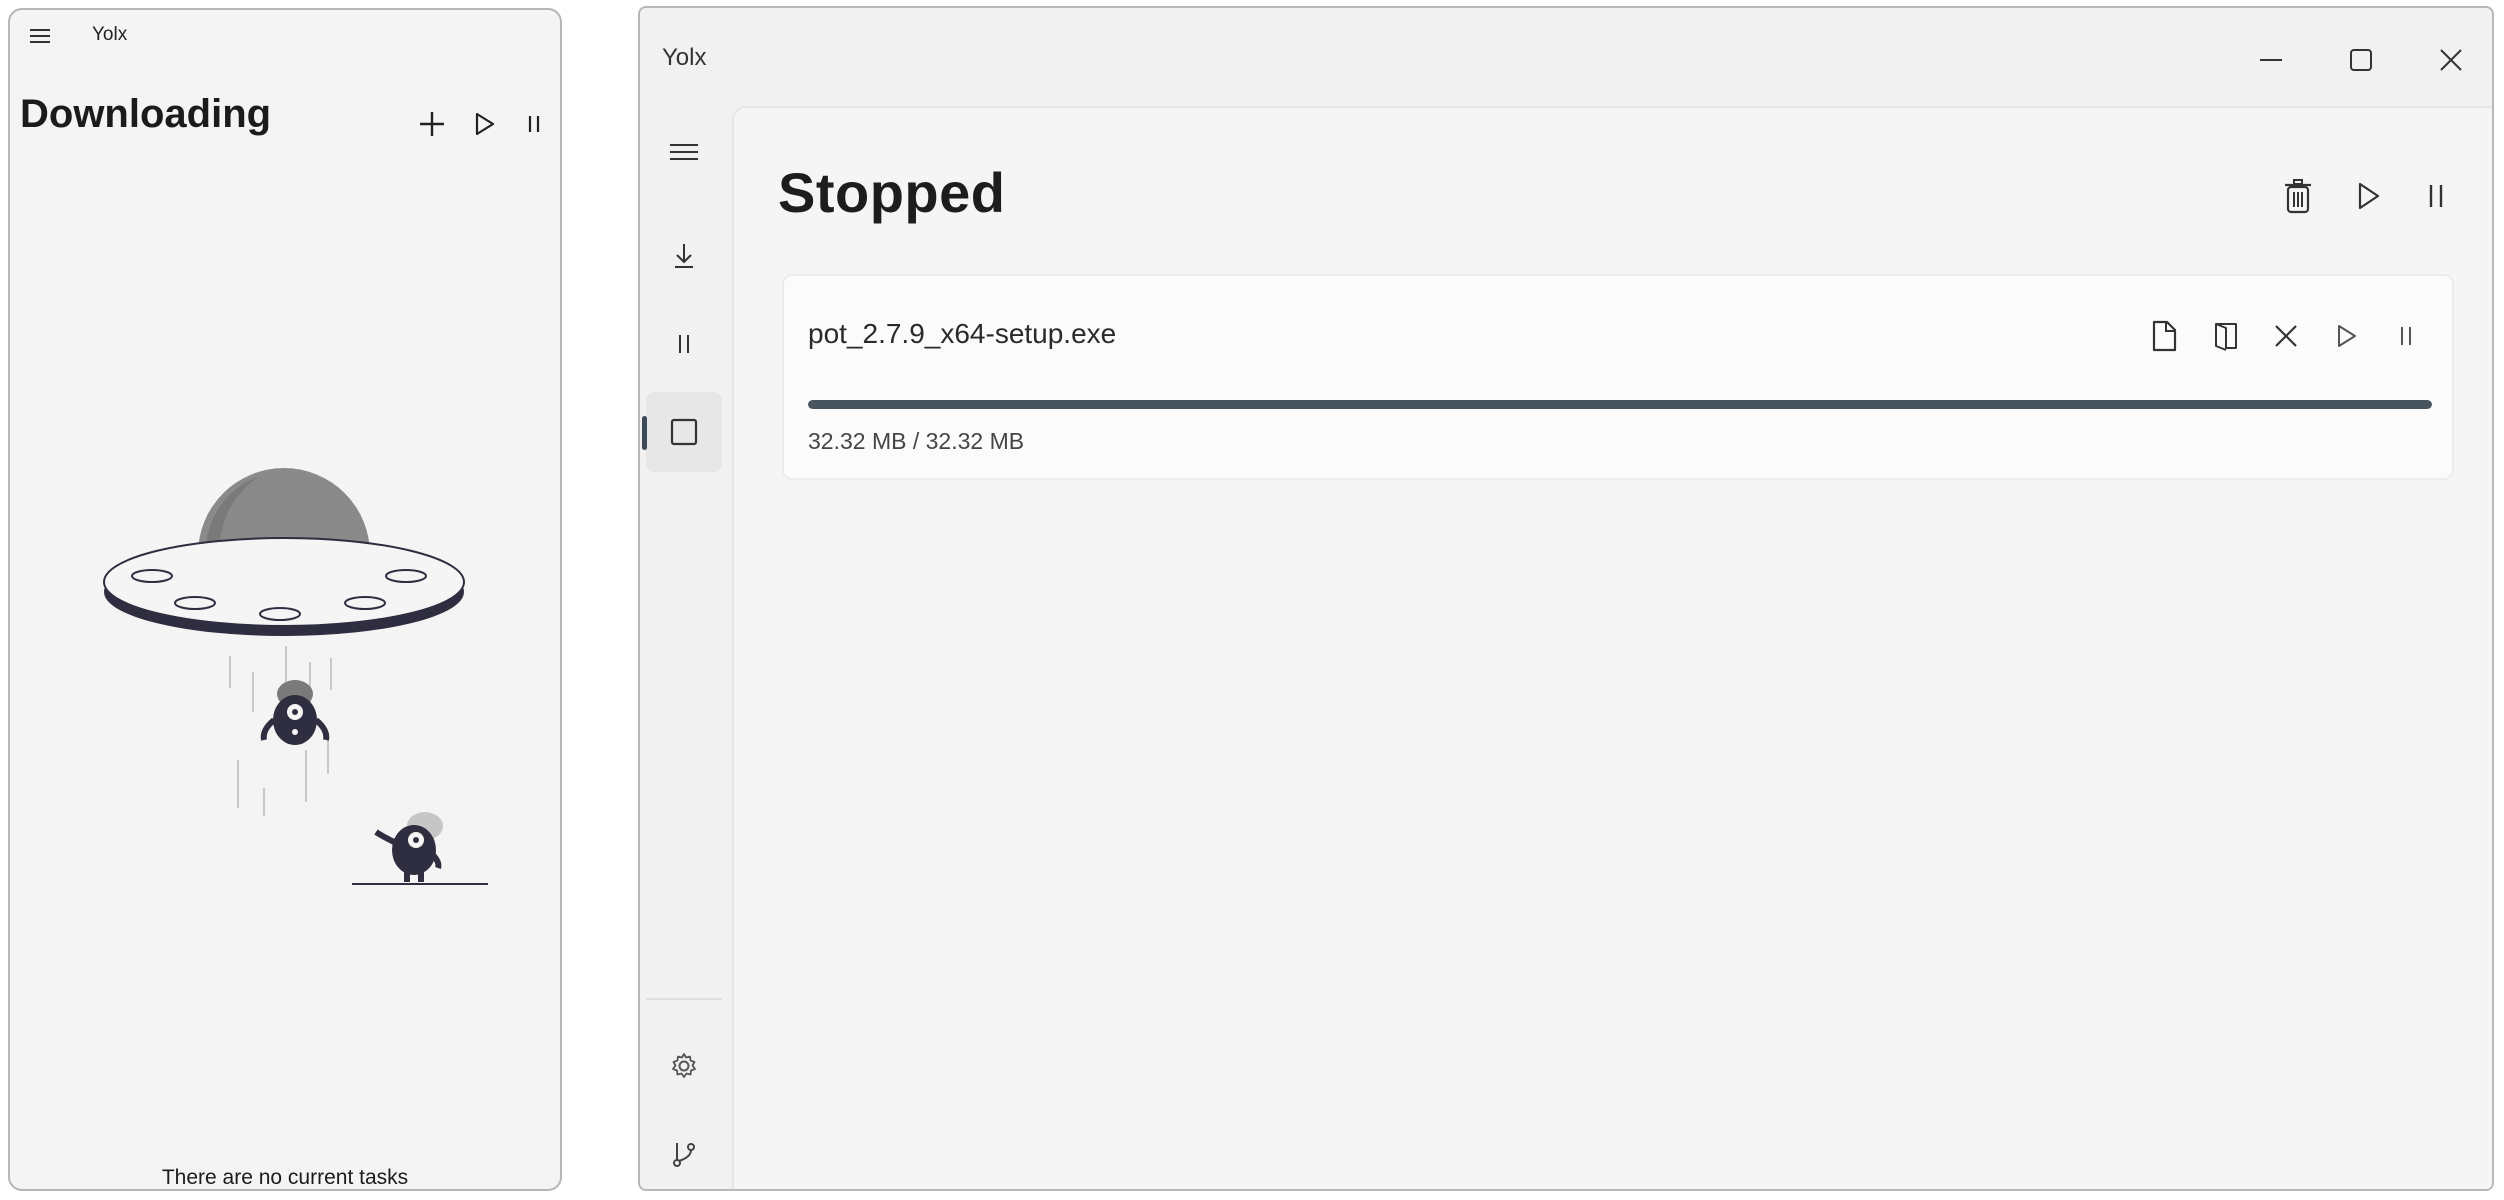 The height and width of the screenshot is (1200, 2504). I want to click on stop-icon, so click(684, 432).